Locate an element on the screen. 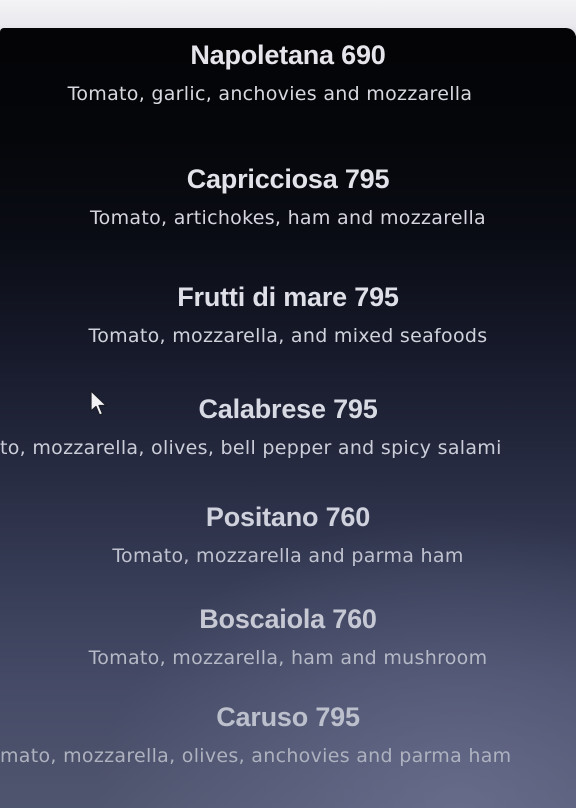 The height and width of the screenshot is (808, 576). menu-item-title: Capricciosa 795 is located at coordinates (288, 179).